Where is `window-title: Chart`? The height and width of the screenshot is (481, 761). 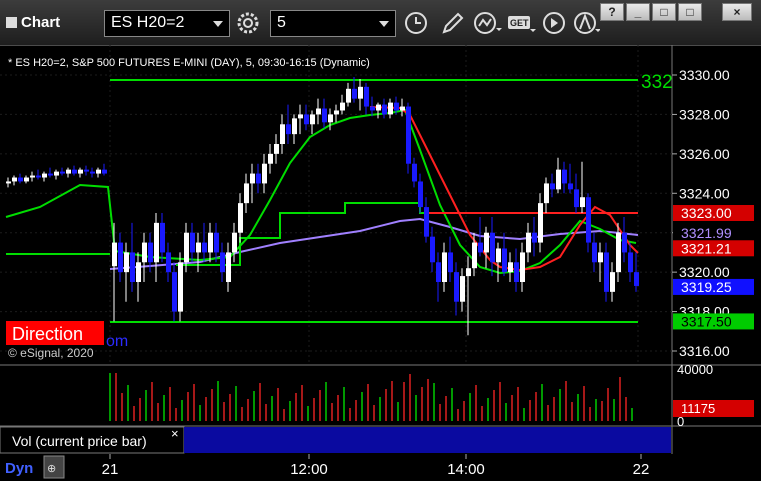
window-title: Chart is located at coordinates (33, 22).